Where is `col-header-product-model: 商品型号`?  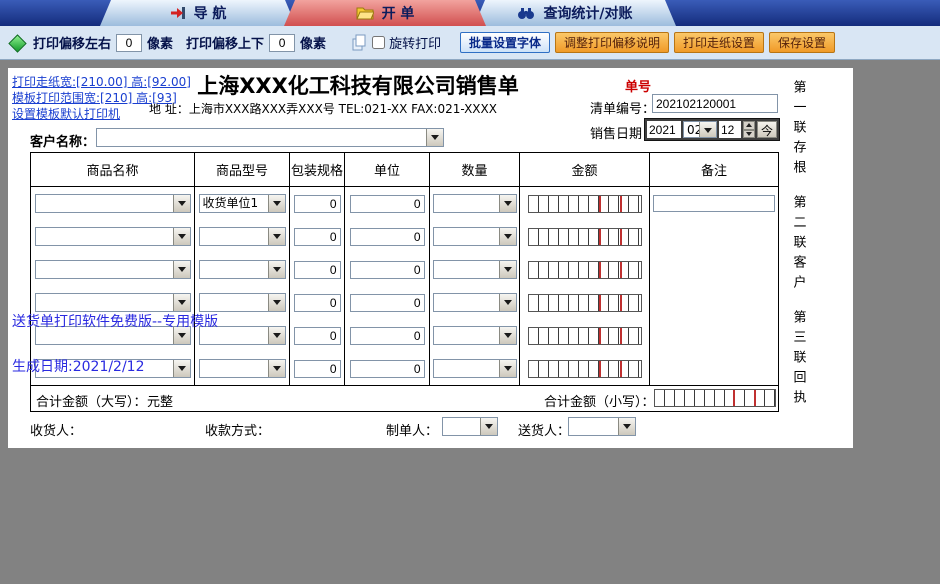
col-header-product-model: 商品型号 is located at coordinates (242, 169).